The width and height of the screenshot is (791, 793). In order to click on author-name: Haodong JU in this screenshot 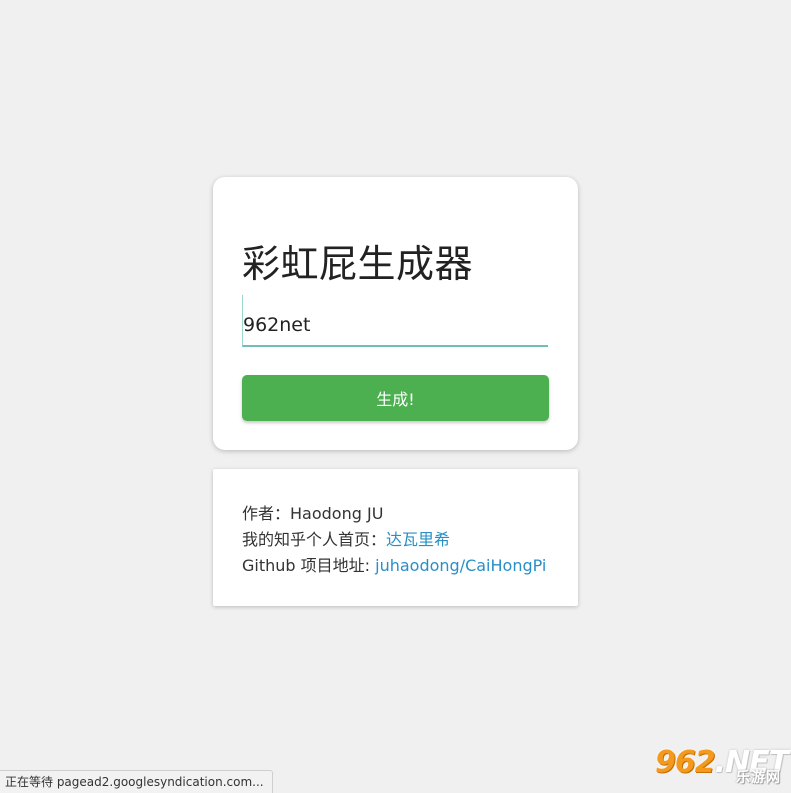, I will do `click(337, 513)`.